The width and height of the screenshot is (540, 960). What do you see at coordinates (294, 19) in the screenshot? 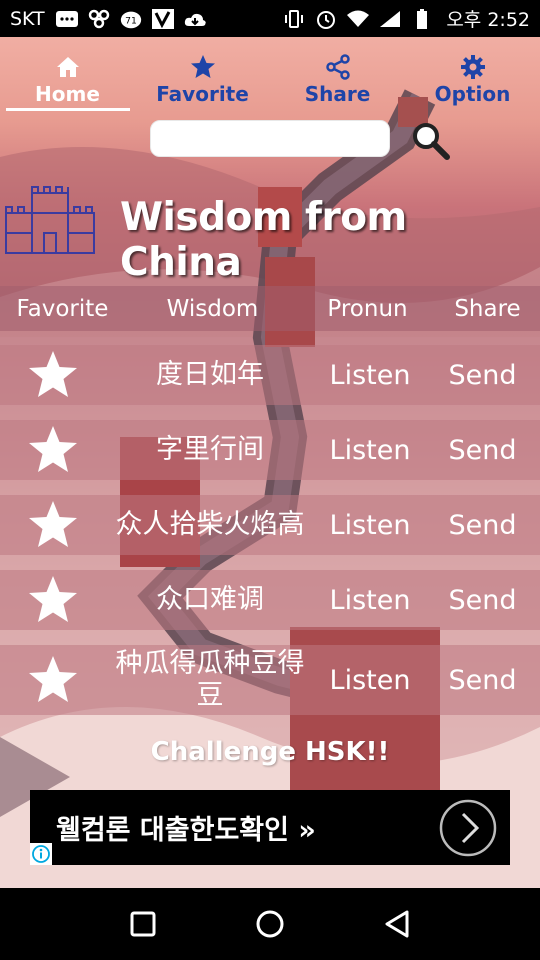
I see `vibrate-icon` at bounding box center [294, 19].